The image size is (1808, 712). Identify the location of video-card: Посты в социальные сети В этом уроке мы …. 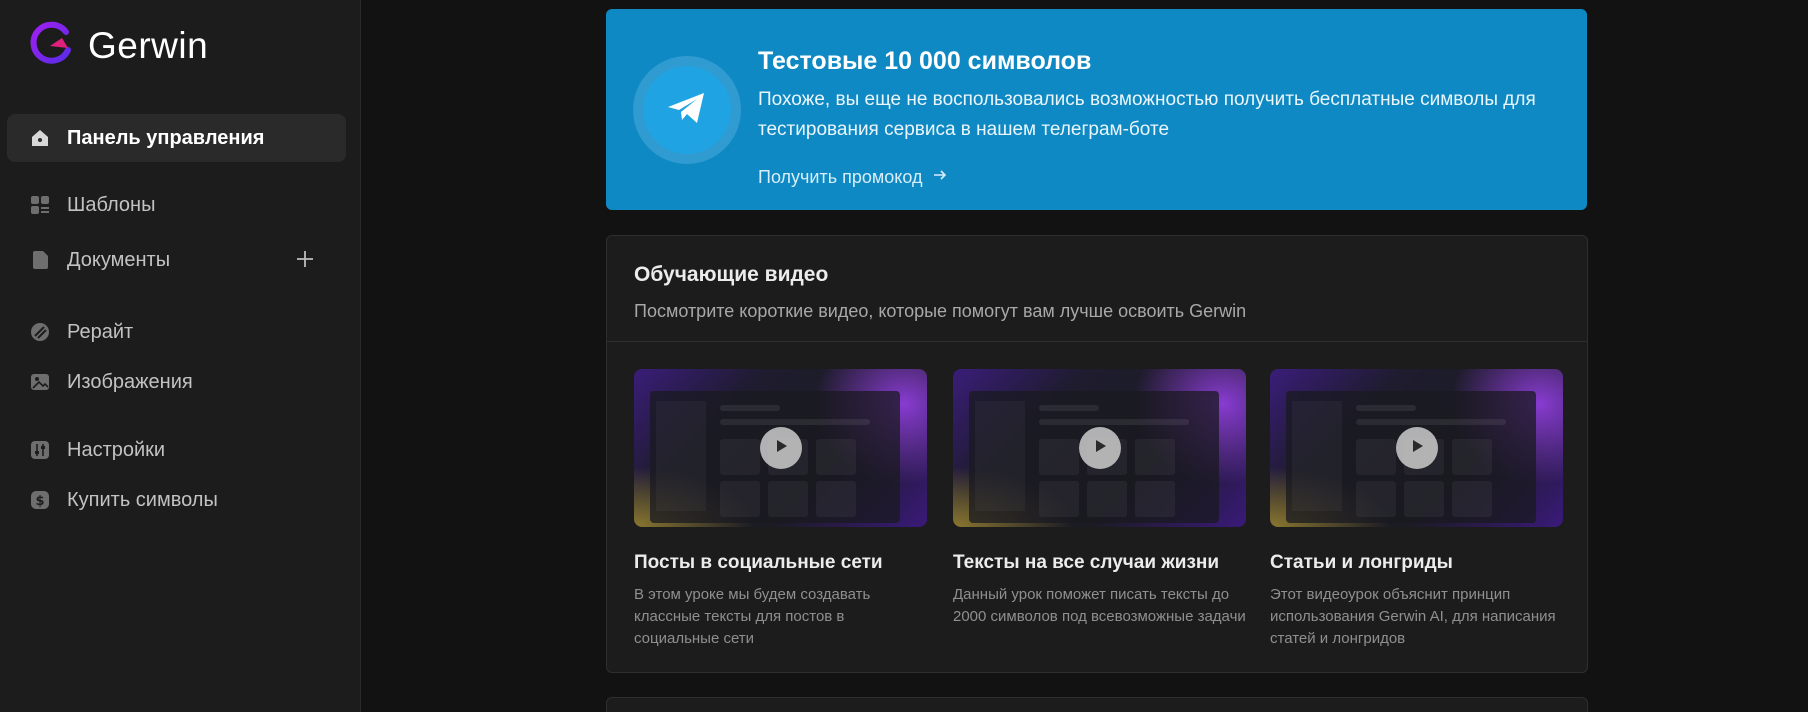
(780, 509).